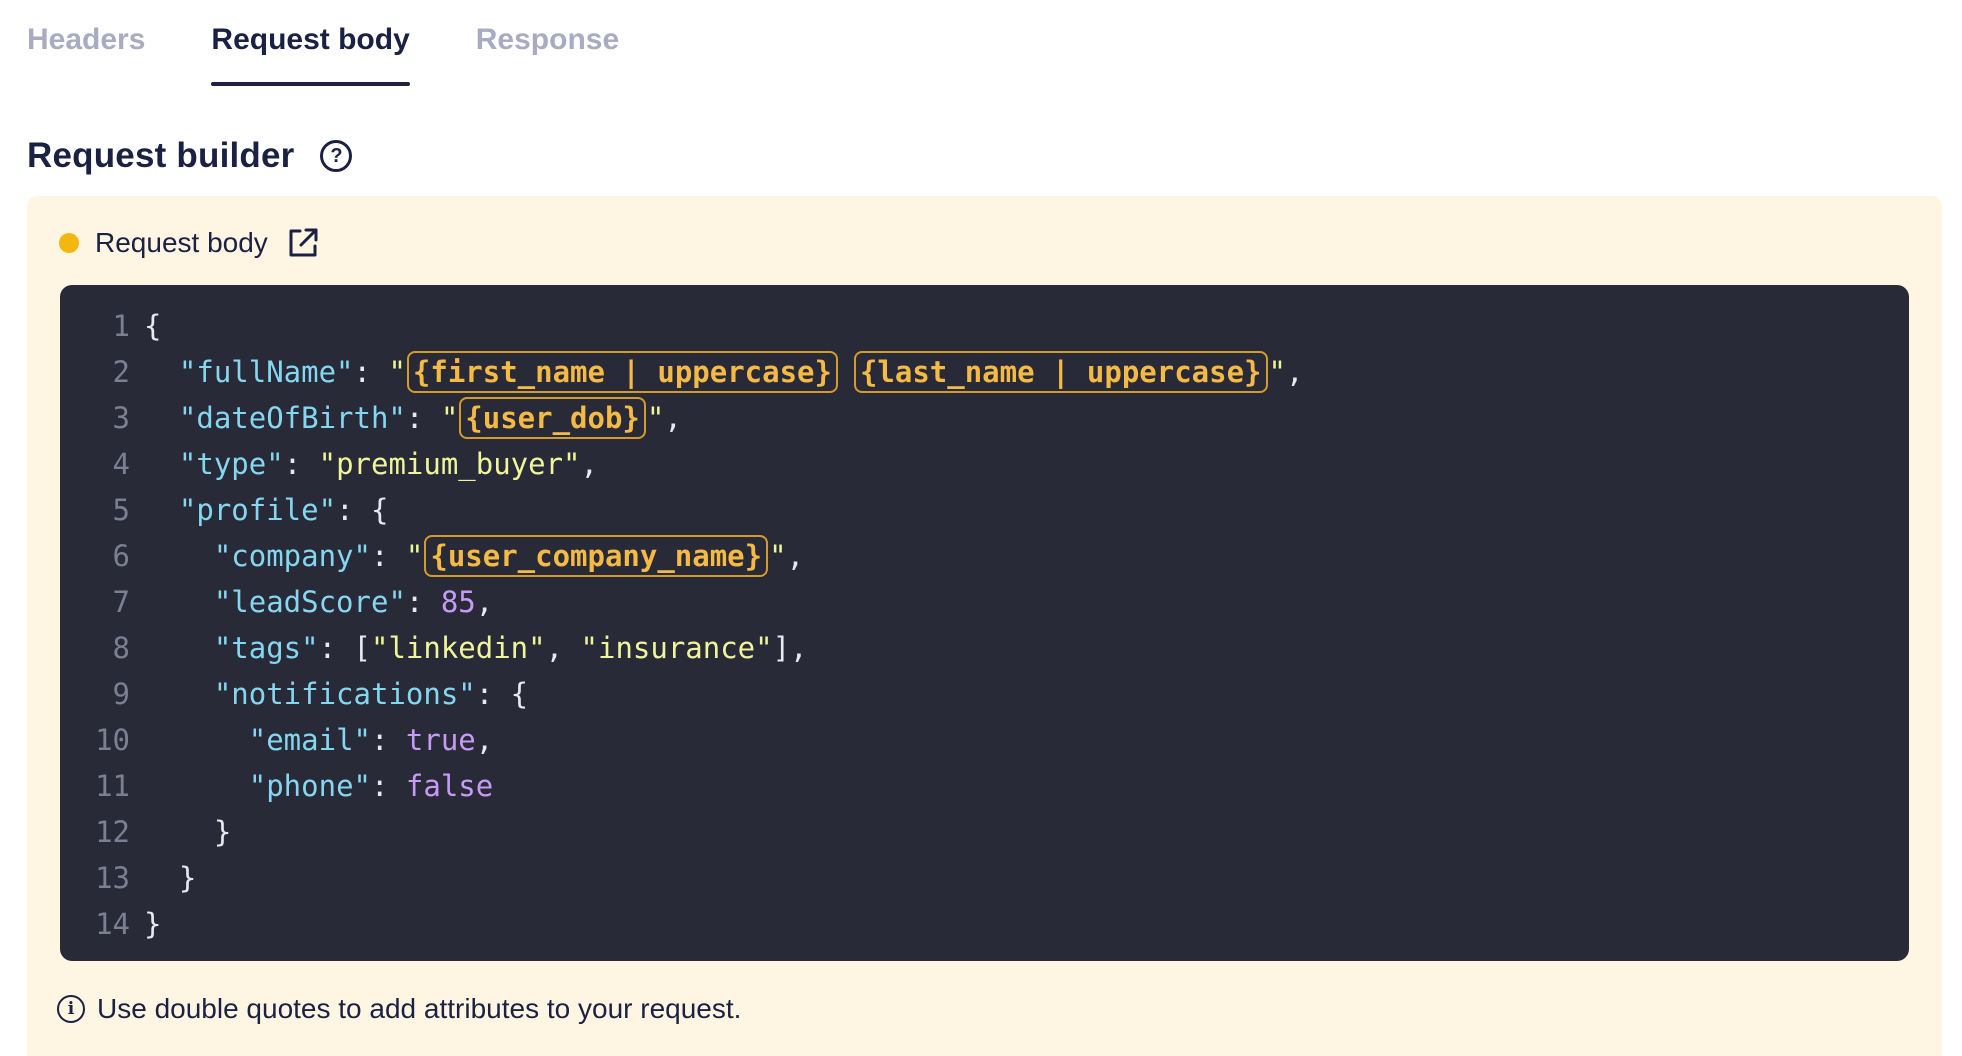 The width and height of the screenshot is (1962, 1056). I want to click on json-boolean: false, so click(449, 786).